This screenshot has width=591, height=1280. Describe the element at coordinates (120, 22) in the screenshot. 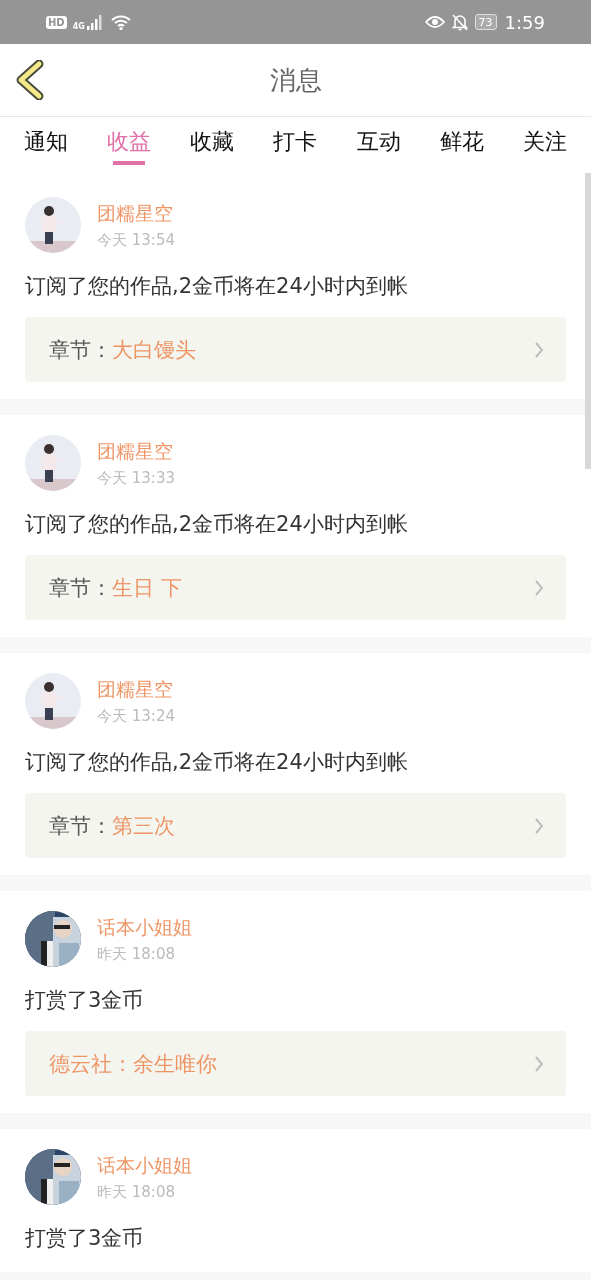

I see `wifi-icon` at that location.